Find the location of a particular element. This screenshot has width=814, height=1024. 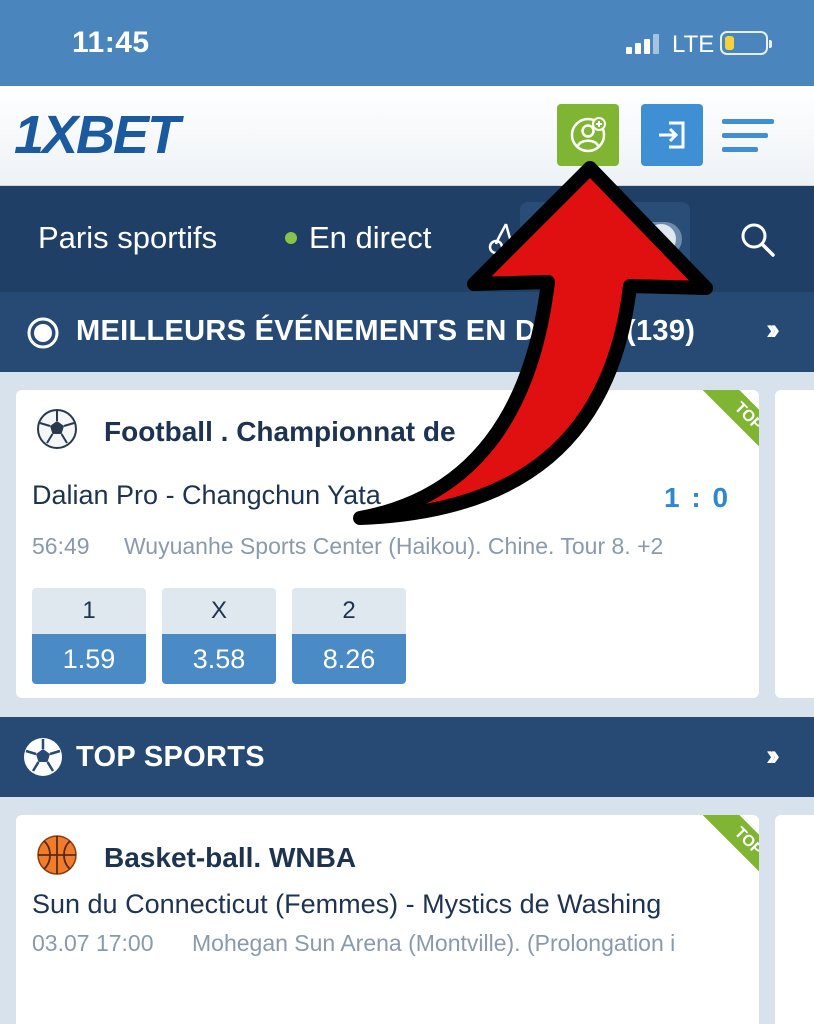

top-sports-header: TOP SPORTS ›› is located at coordinates (407, 757).